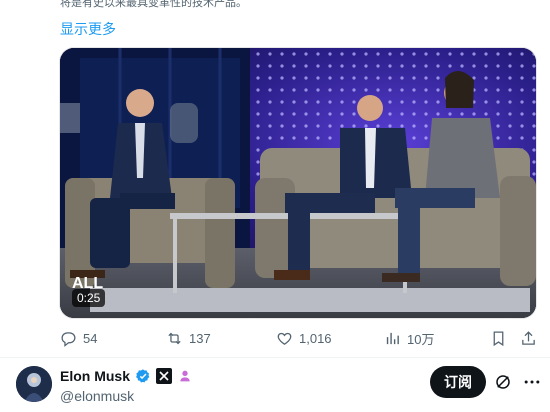 Image resolution: width=550 pixels, height=412 pixels. What do you see at coordinates (68, 339) in the screenshot?
I see `reply-icon` at bounding box center [68, 339].